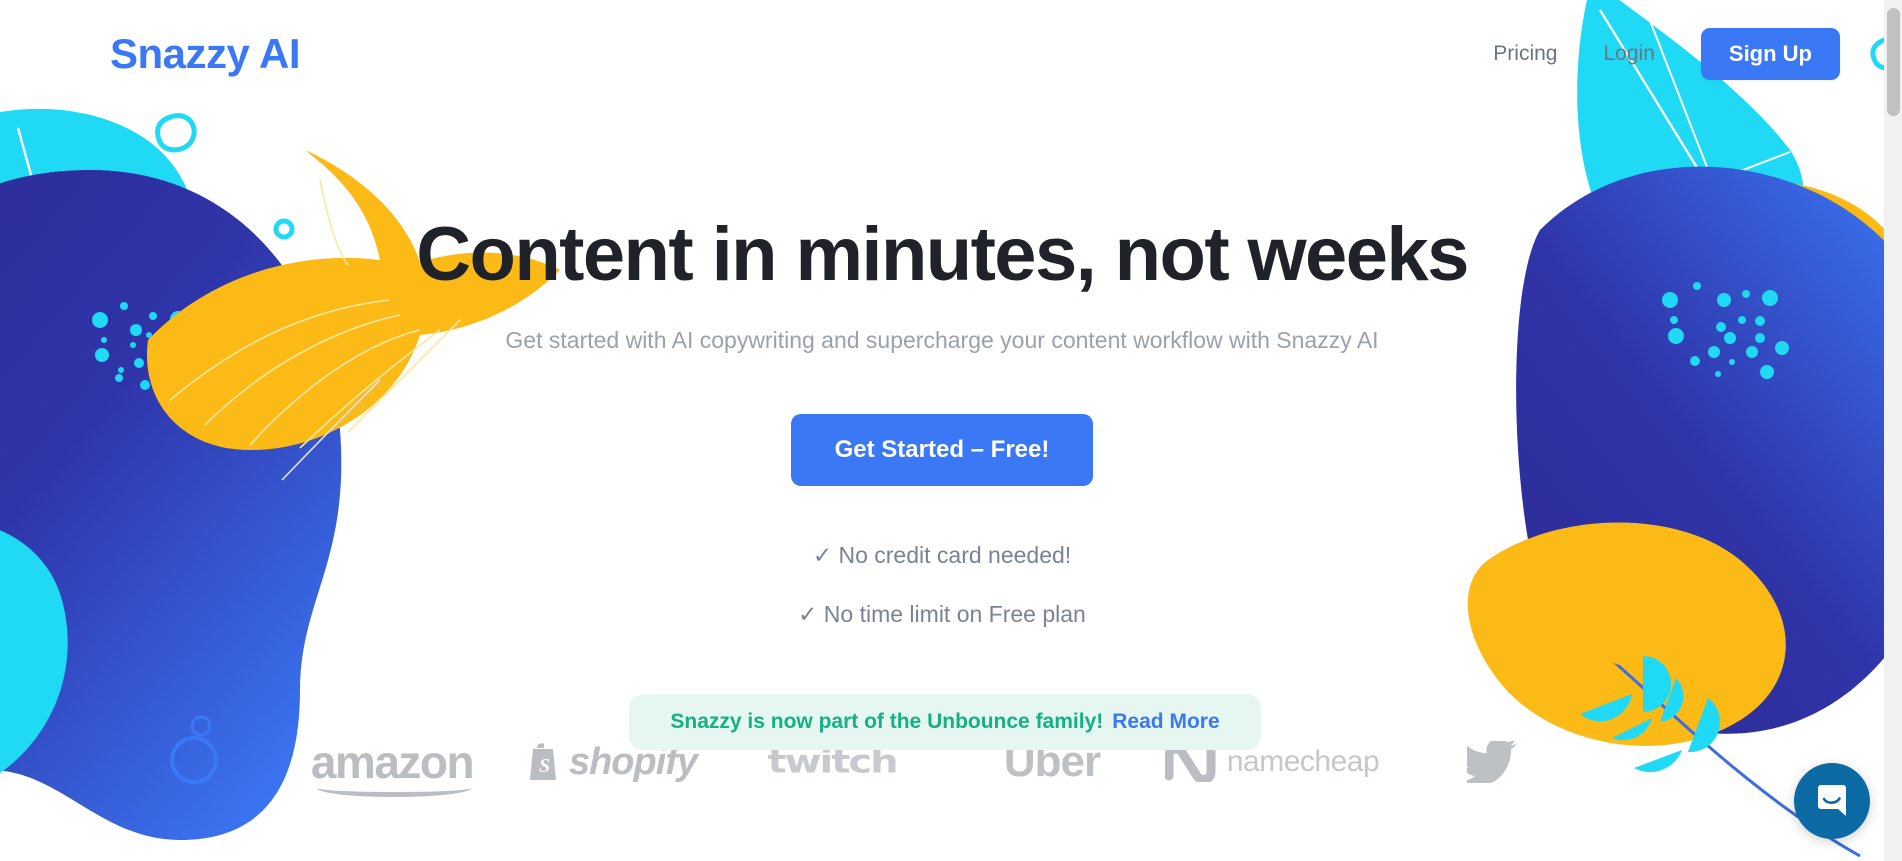 This screenshot has width=1902, height=861. I want to click on twitter-bird-icon, so click(1492, 762).